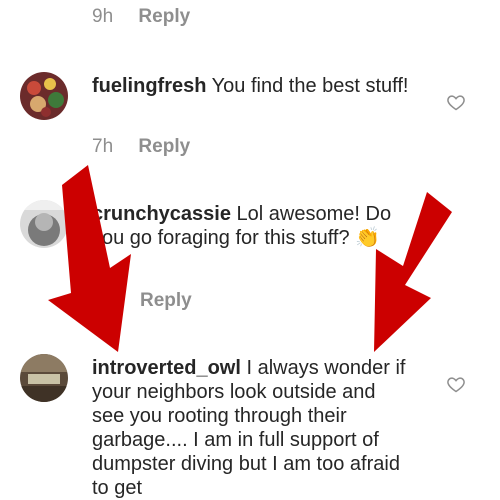 Image resolution: width=500 pixels, height=500 pixels. Describe the element at coordinates (310, 86) in the screenshot. I see `comment-text: You find the best stuff!` at that location.